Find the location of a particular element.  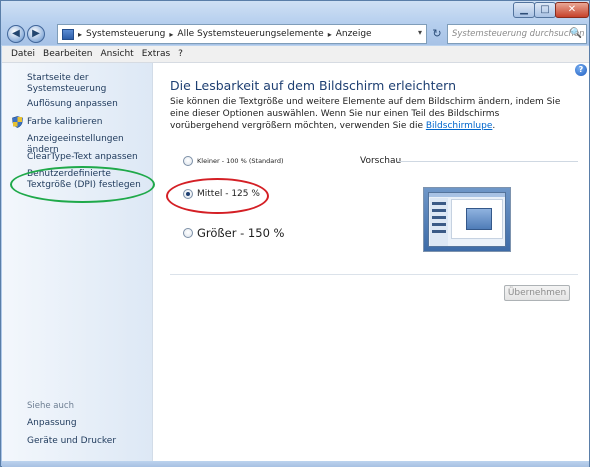

window-bottom-border is located at coordinates (295, 464).